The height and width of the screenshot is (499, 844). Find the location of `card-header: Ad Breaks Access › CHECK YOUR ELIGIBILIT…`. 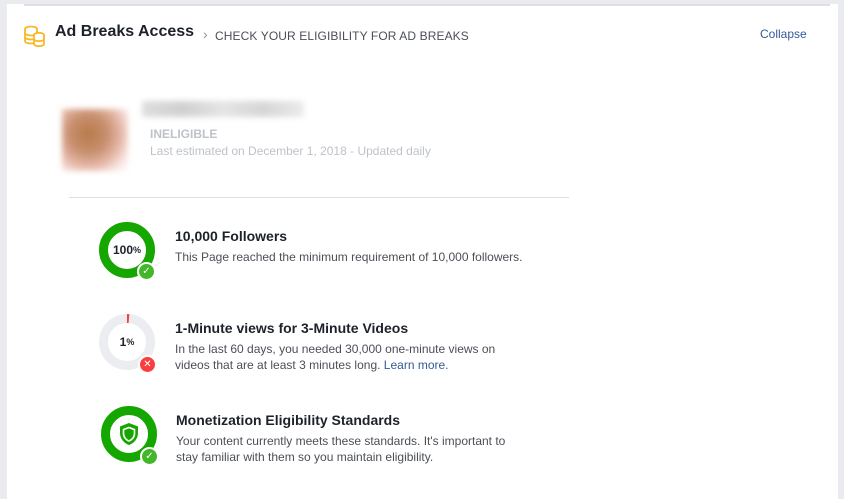

card-header: Ad Breaks Access › CHECK YOUR ELIGIBILIT… is located at coordinates (422, 36).